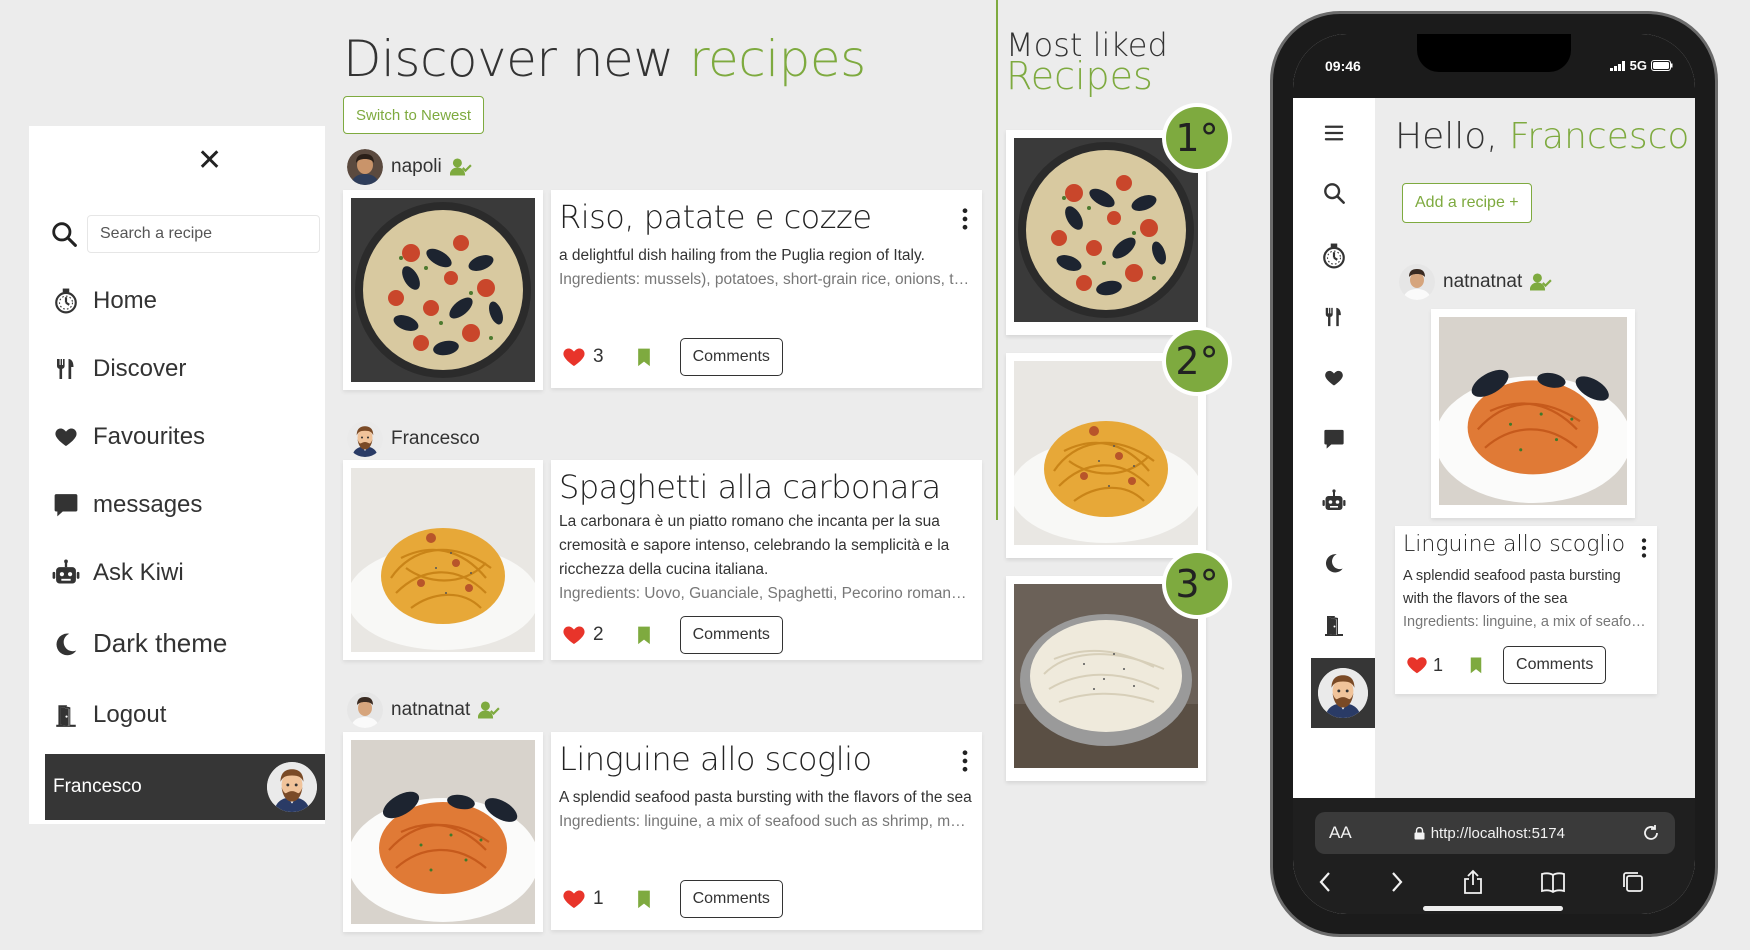 This screenshot has width=1750, height=950. Describe the element at coordinates (1334, 625) in the screenshot. I see `door-icon` at that location.